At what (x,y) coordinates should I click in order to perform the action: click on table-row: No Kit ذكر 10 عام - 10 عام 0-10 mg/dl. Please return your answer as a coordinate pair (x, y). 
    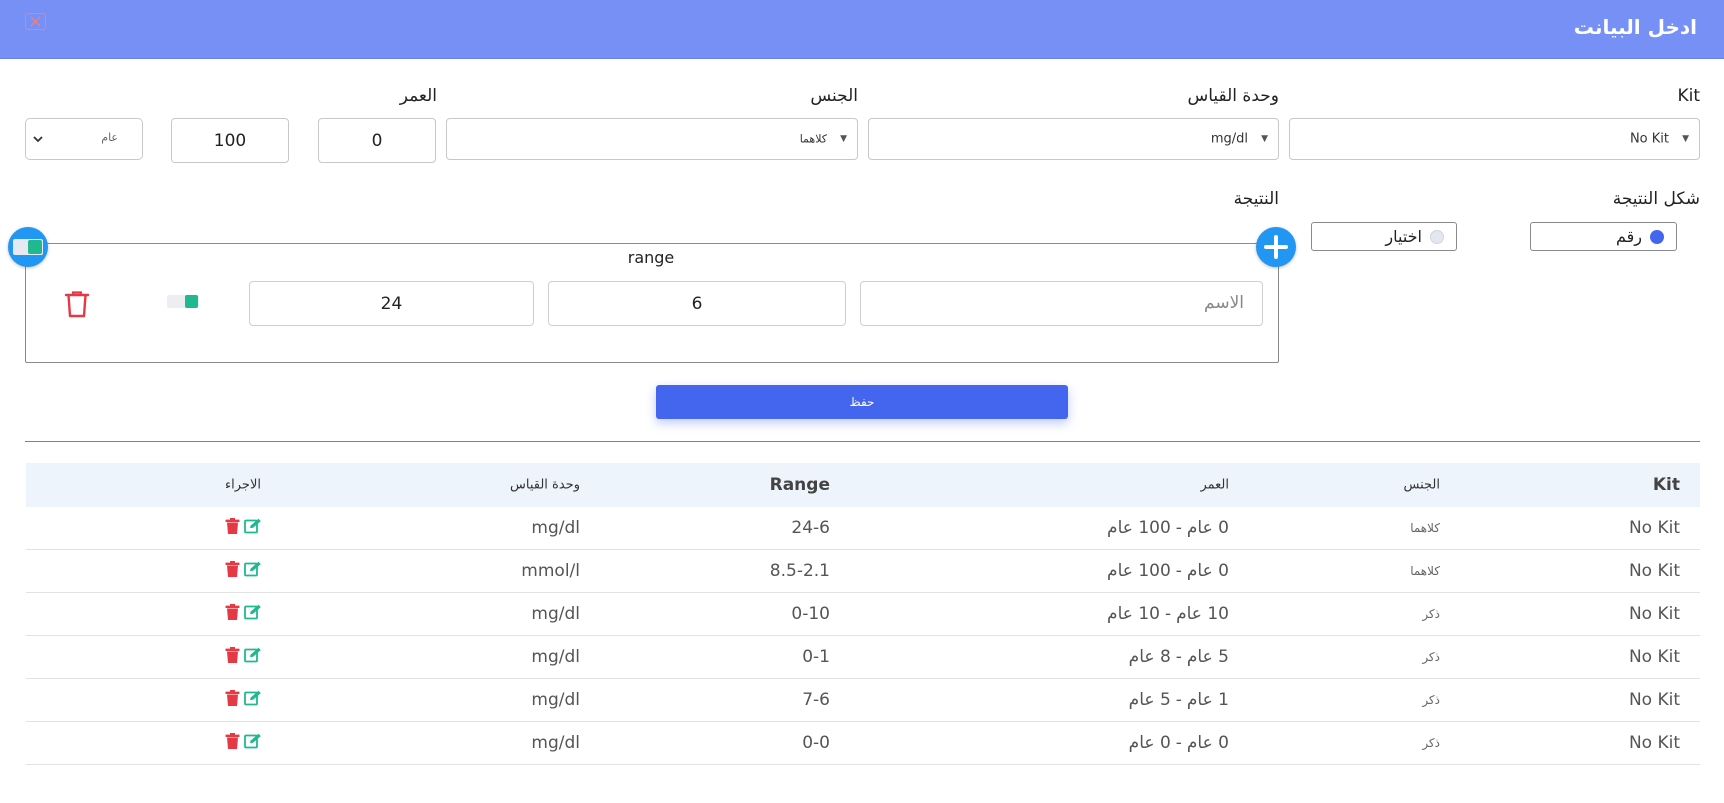
    Looking at the image, I should click on (863, 614).